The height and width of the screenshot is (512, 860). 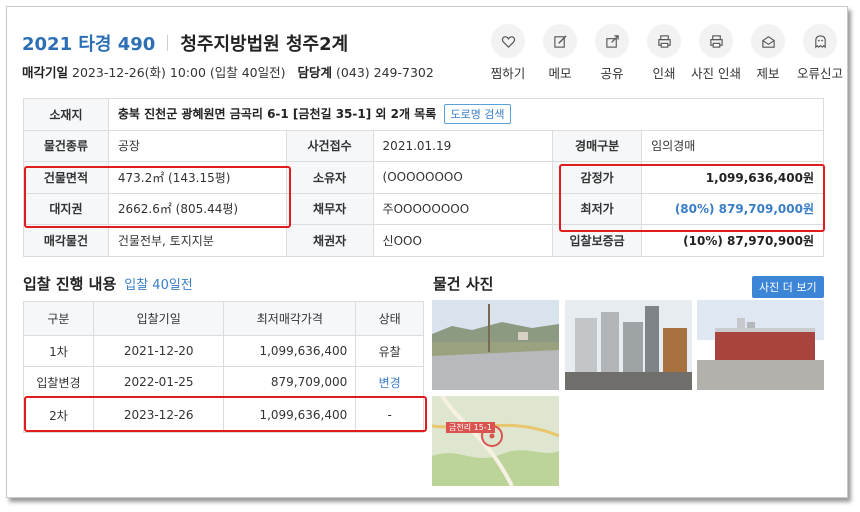 I want to click on col-date: 입찰기일, so click(x=158, y=318).